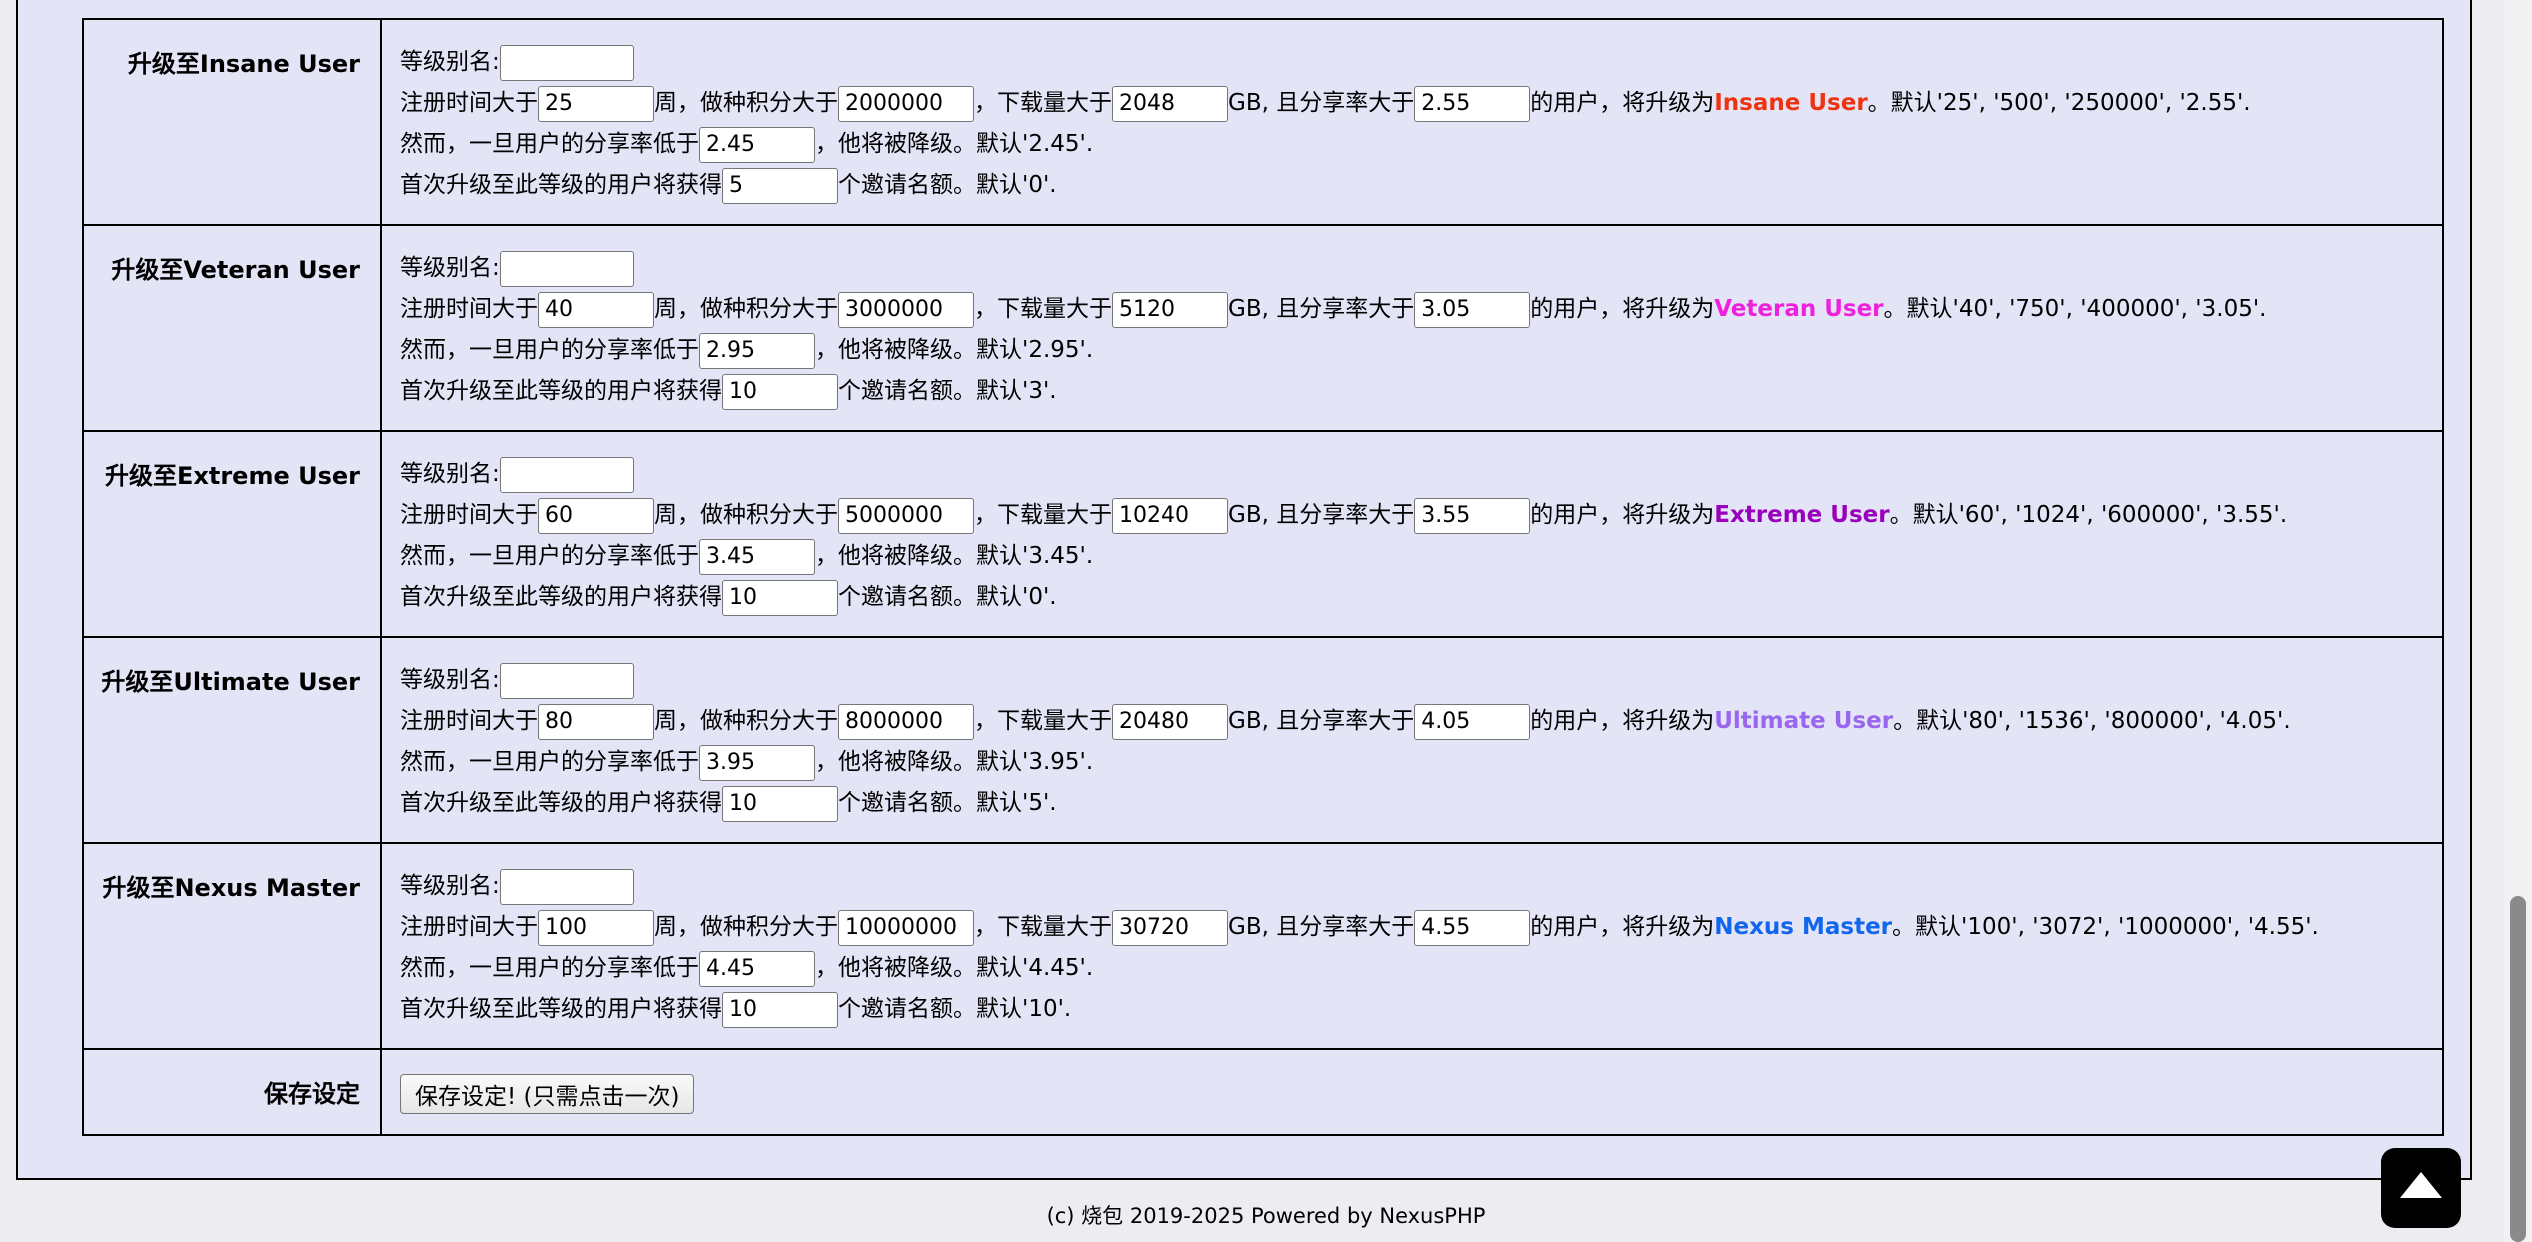 Image resolution: width=2532 pixels, height=1242 pixels. I want to click on invite-rule-line: 首次升级至此等级的用户将获得 个邀请名额。默认'0'., so click(1421, 185).